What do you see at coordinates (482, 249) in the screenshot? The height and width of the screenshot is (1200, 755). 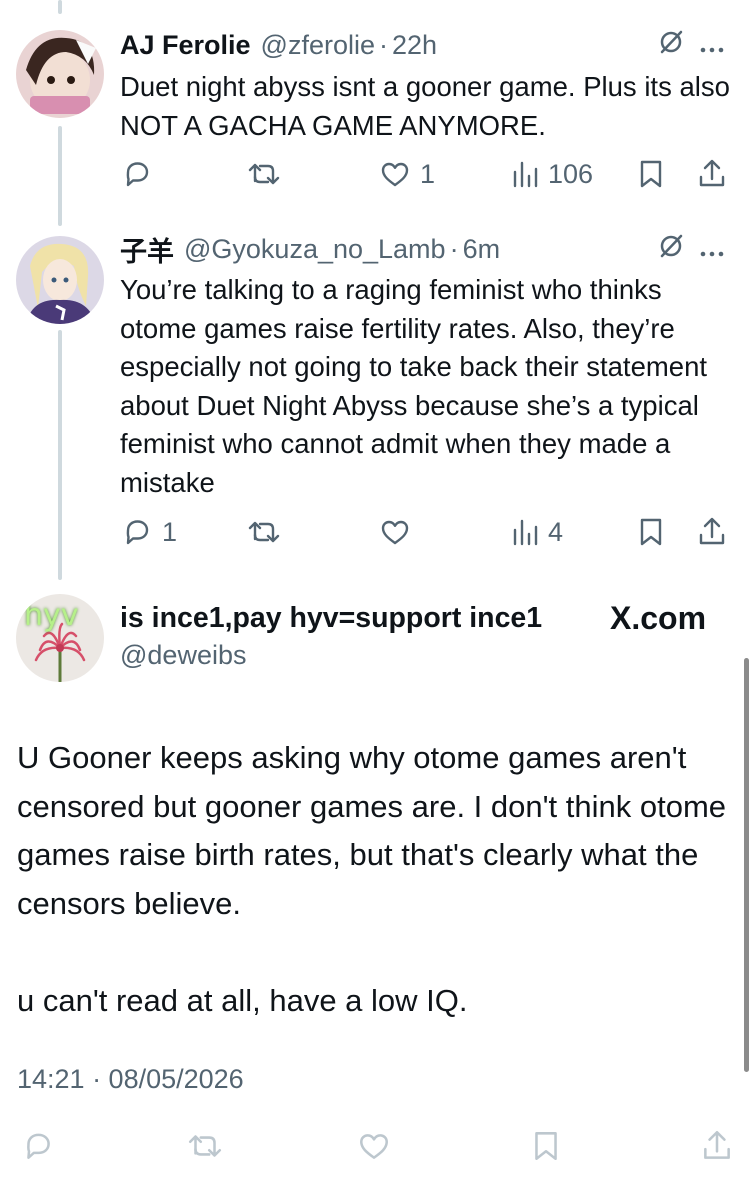 I see `post-time: 6m` at bounding box center [482, 249].